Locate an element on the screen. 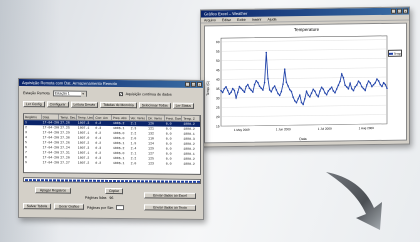 The image size is (420, 242). x-tick-label: 1 May 2009 is located at coordinates (242, 130).